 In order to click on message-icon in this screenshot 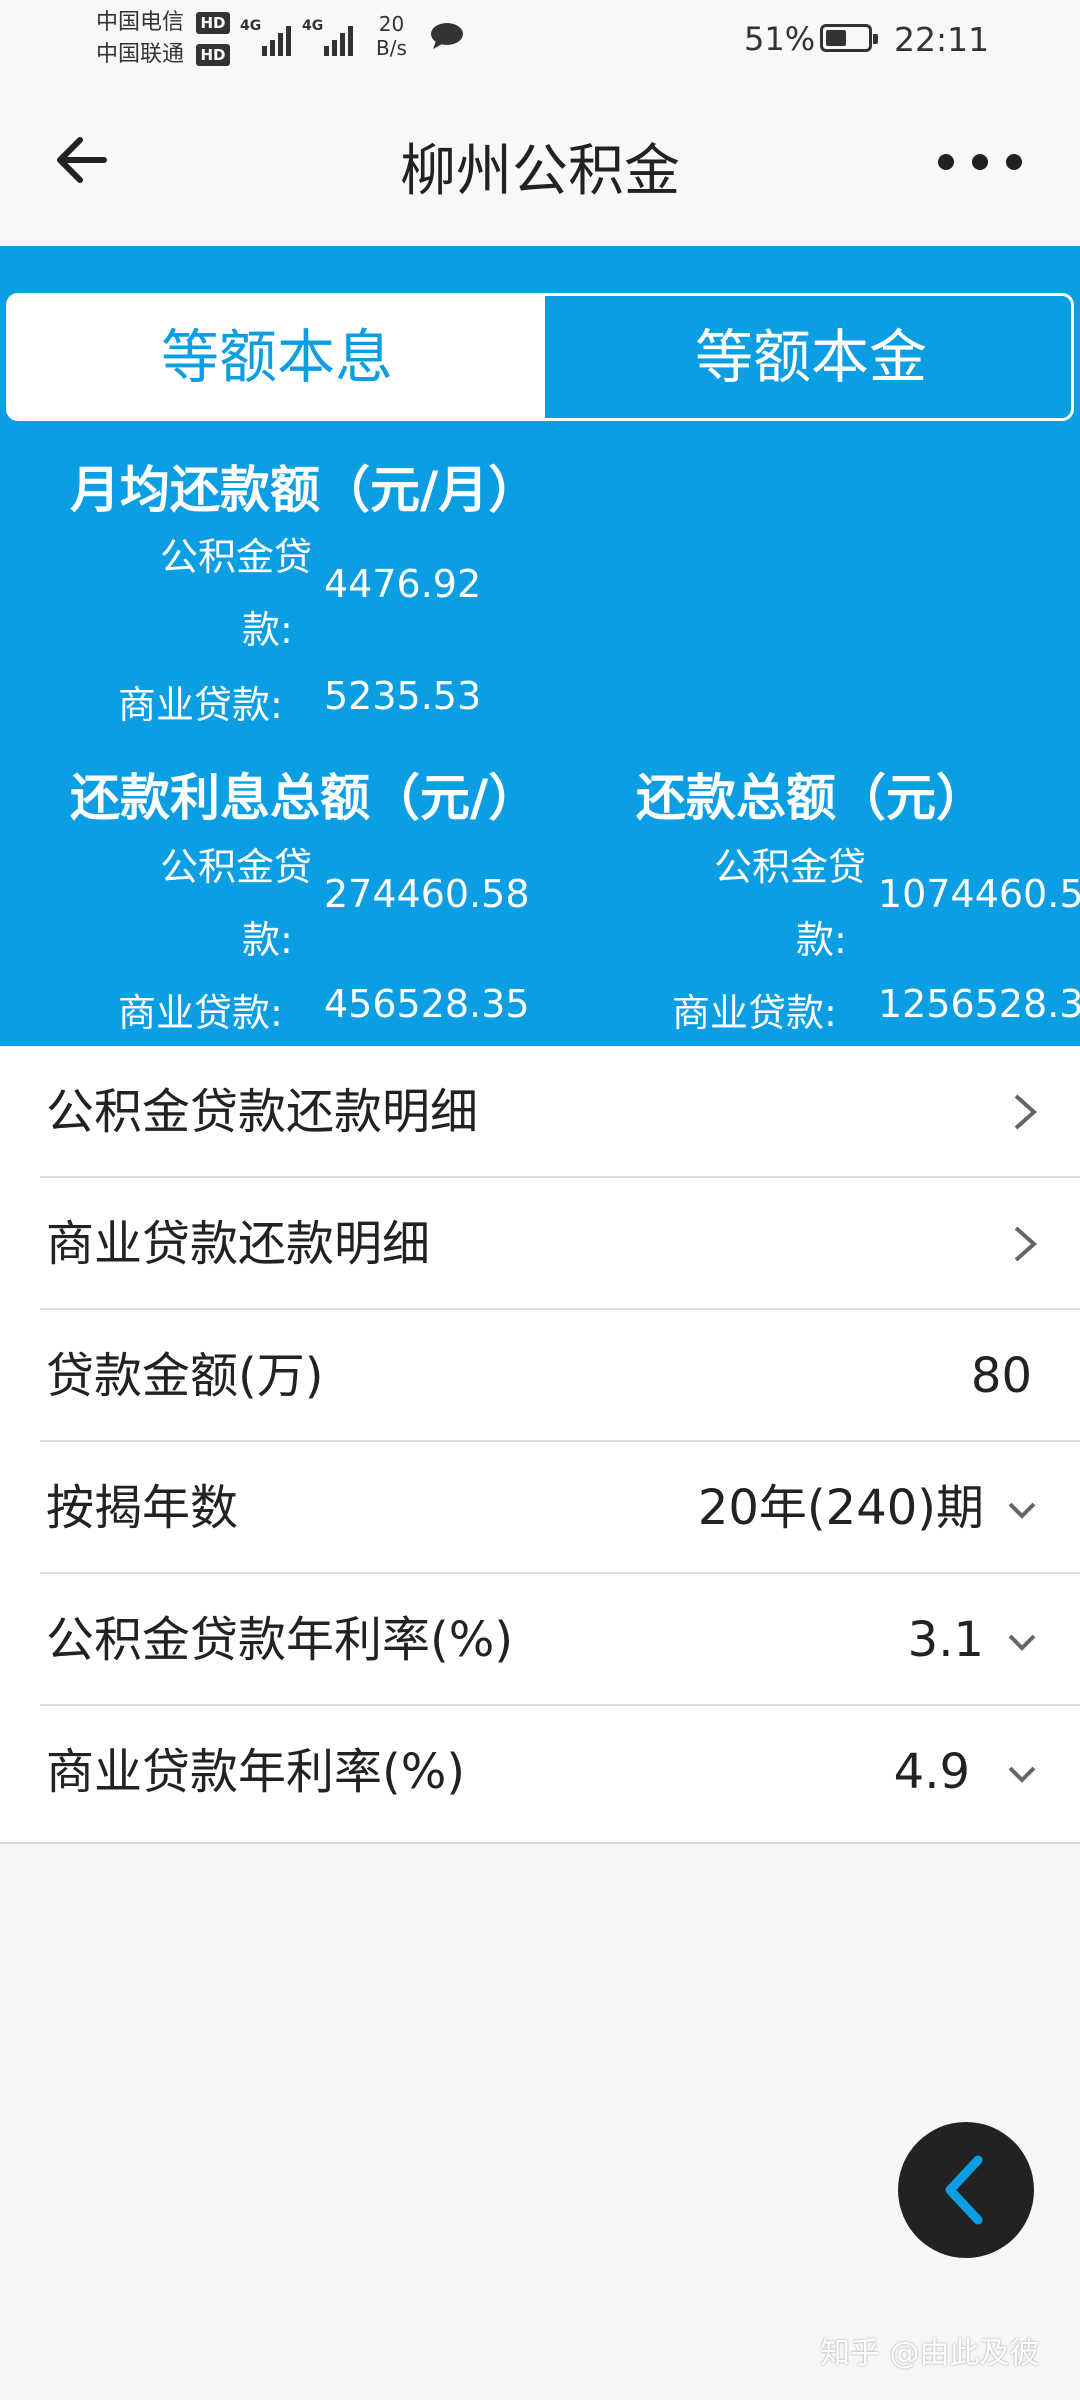, I will do `click(447, 36)`.